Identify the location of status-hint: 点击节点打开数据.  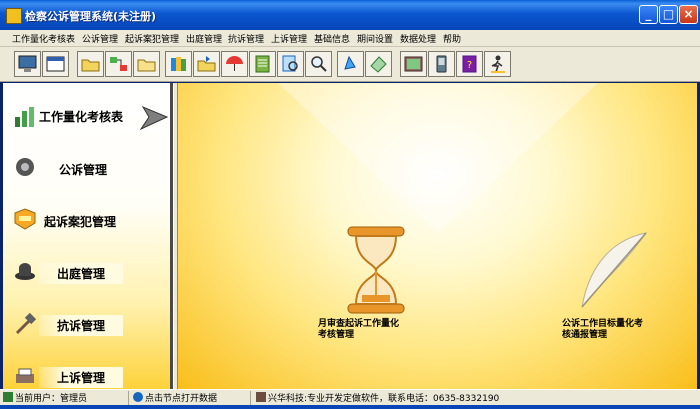
(175, 398).